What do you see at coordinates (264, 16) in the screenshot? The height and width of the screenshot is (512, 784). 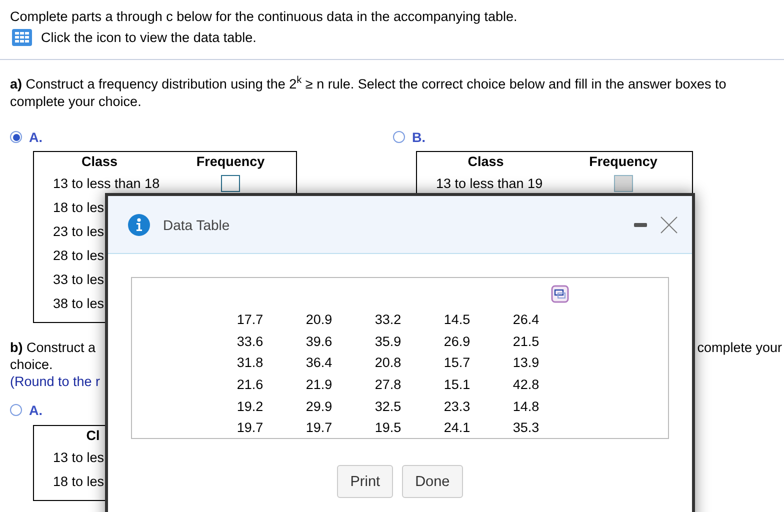 I see `instructions-text: Complete parts a through c below for the continuous data in the accompanying table.` at bounding box center [264, 16].